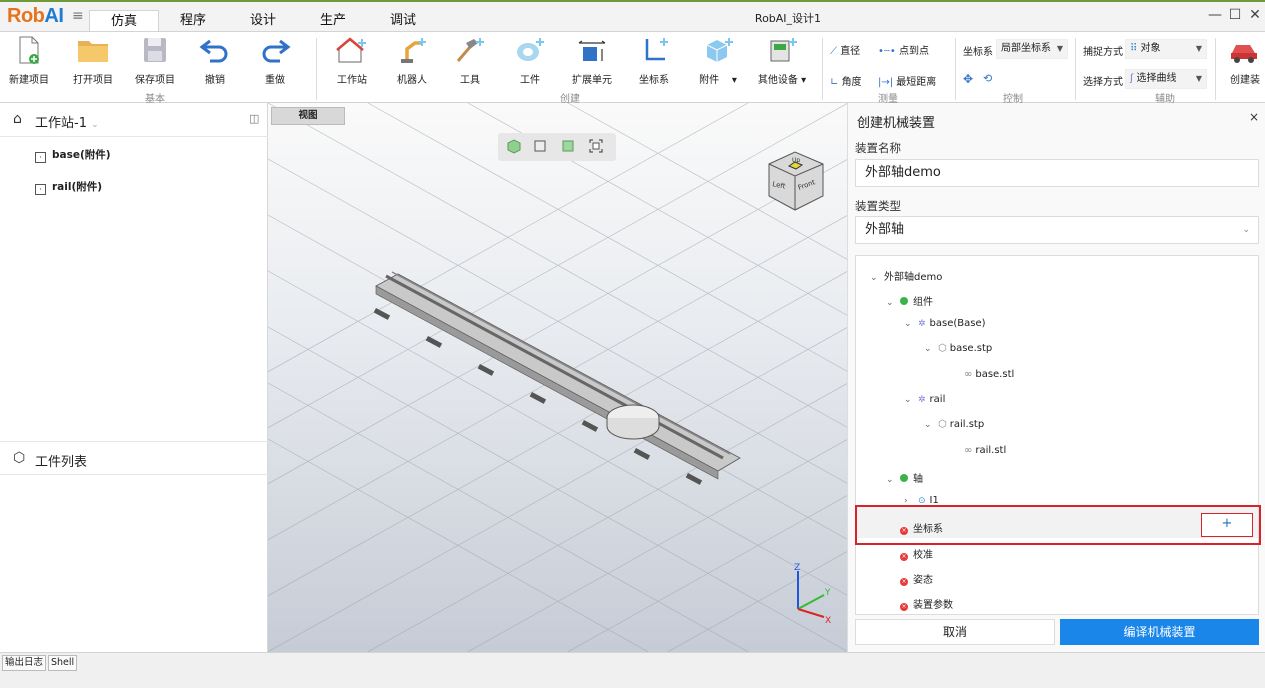 This screenshot has height=688, width=1265. I want to click on bottom-bar: 输出日志 Shell, so click(632, 670).